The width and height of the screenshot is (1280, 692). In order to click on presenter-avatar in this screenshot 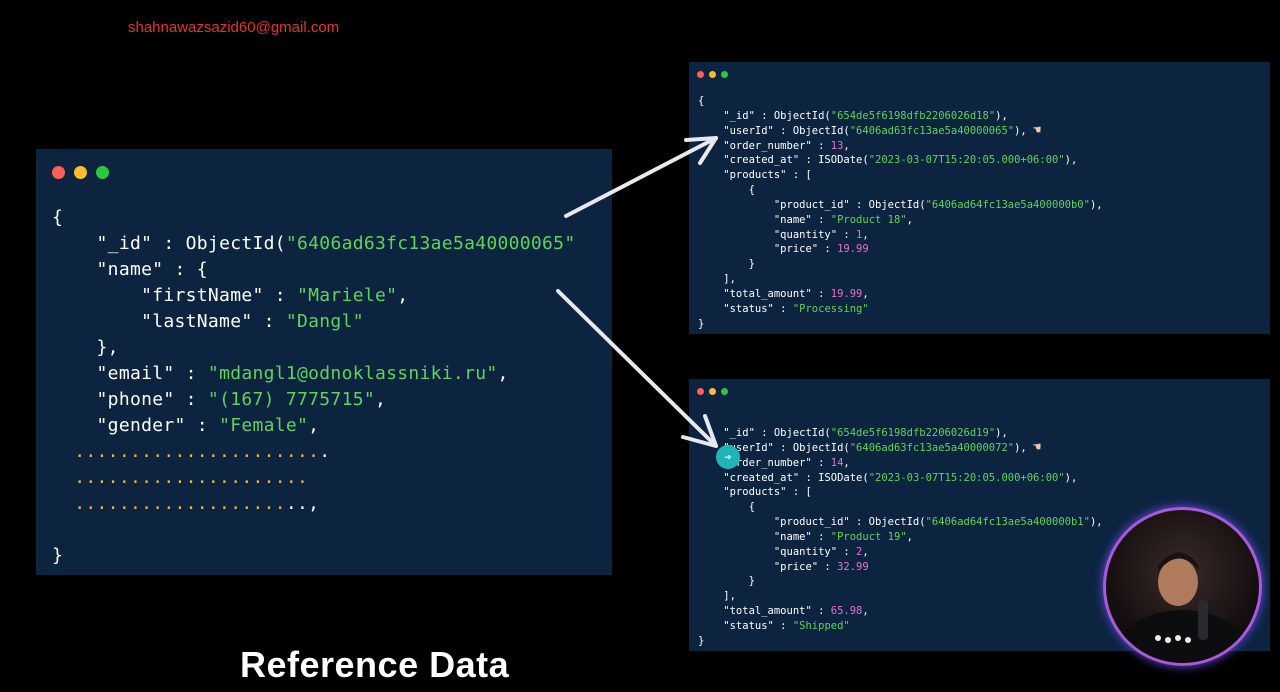, I will do `click(1182, 586)`.